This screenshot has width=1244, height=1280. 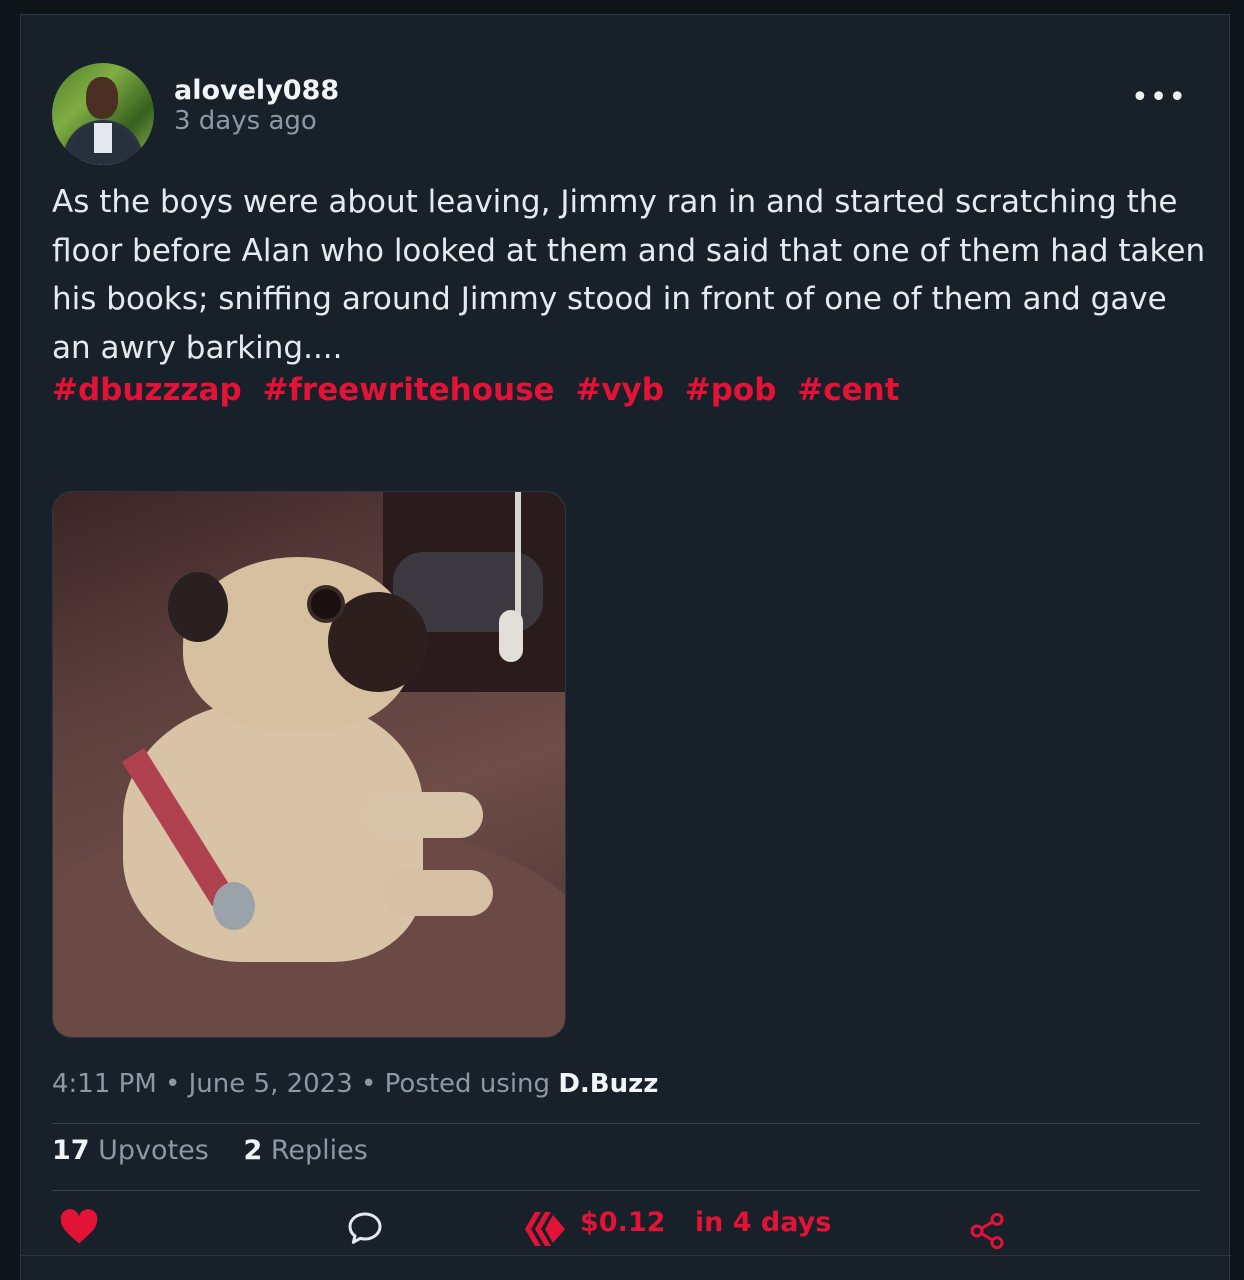 What do you see at coordinates (198, 607) in the screenshot?
I see `pug-ear` at bounding box center [198, 607].